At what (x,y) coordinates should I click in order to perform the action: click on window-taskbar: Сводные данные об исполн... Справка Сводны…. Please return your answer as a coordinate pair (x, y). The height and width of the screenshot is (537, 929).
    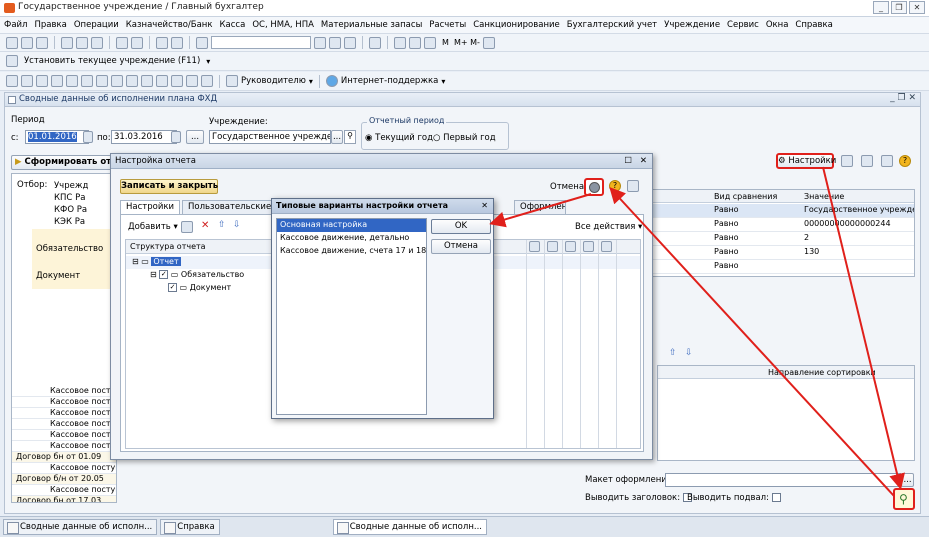
    Looking at the image, I should click on (464, 526).